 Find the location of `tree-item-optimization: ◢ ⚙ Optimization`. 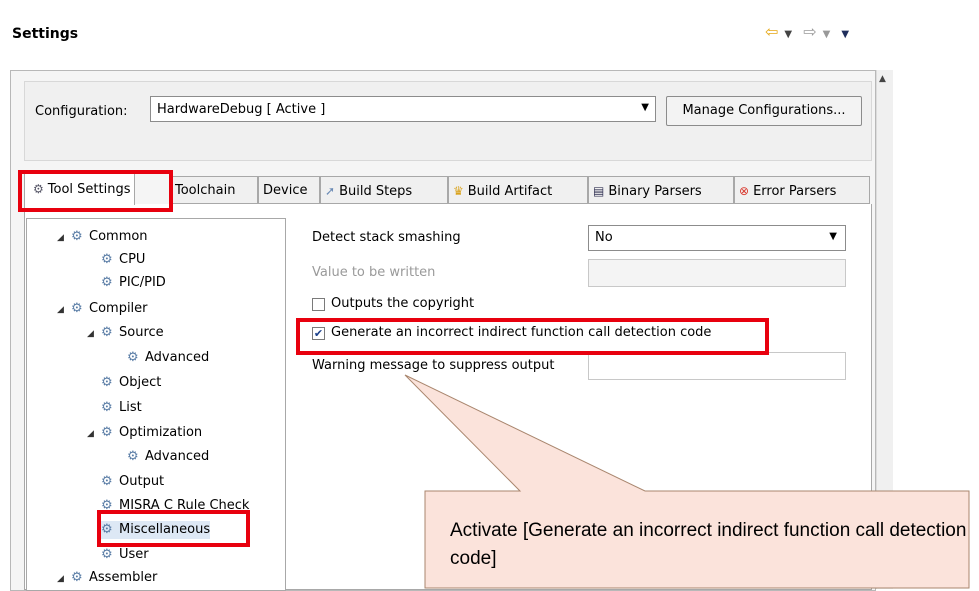

tree-item-optimization: ◢ ⚙ Optimization is located at coordinates (144, 433).